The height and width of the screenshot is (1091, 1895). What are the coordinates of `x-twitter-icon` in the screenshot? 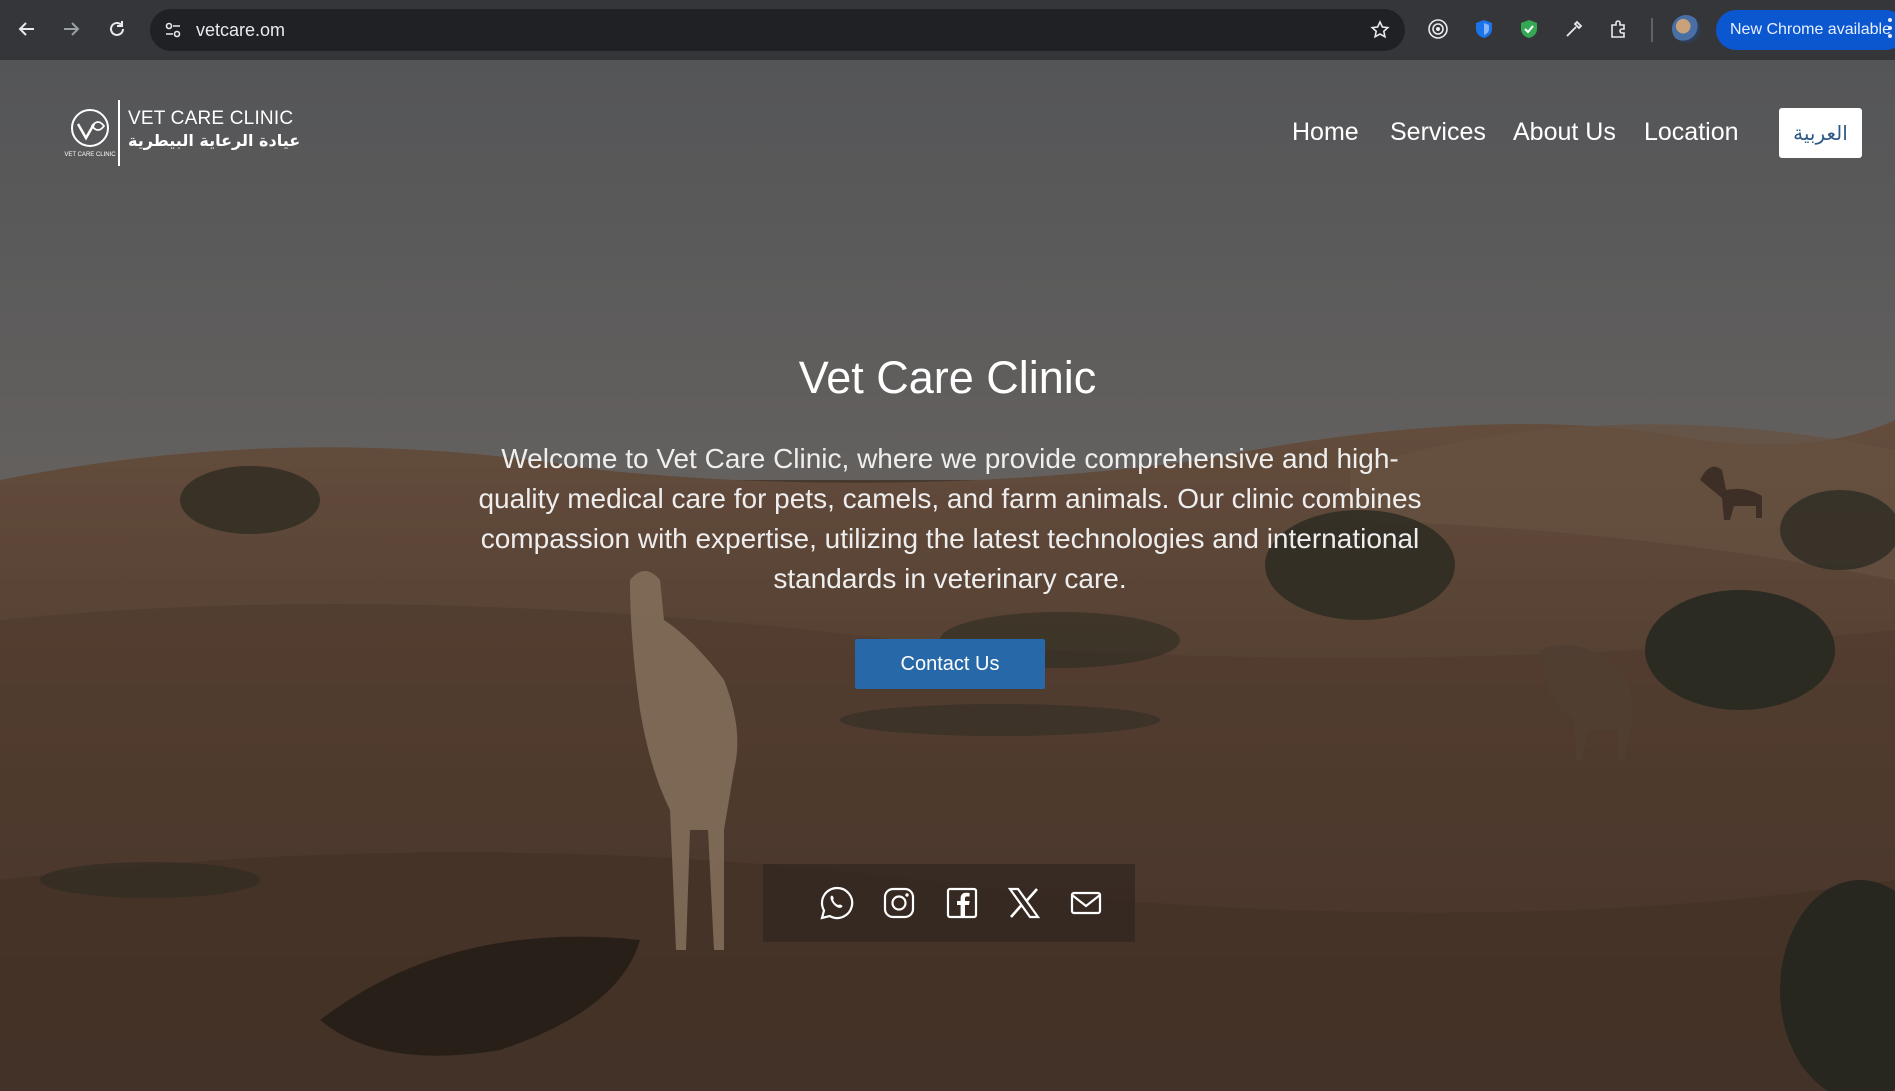 It's located at (1024, 903).